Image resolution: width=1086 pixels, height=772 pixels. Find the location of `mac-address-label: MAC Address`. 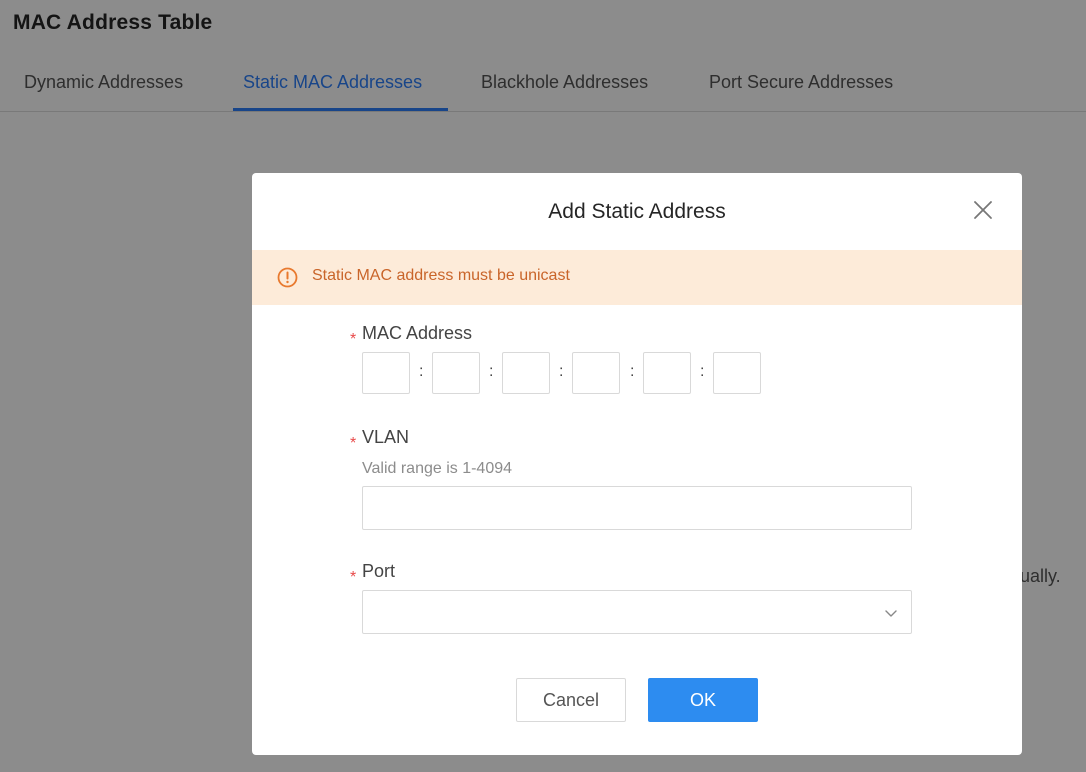

mac-address-label: MAC Address is located at coordinates (417, 333).